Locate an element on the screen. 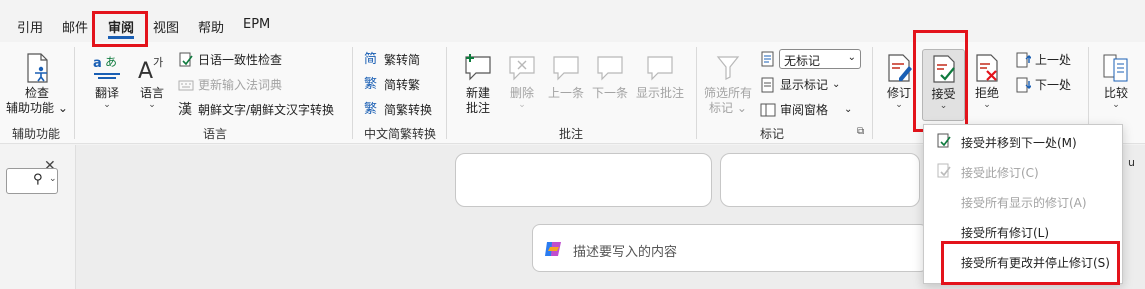 Image resolution: width=1145 pixels, height=289 pixels. menu-item-accept-this-change: 接受此修订(C) is located at coordinates (1024, 171).